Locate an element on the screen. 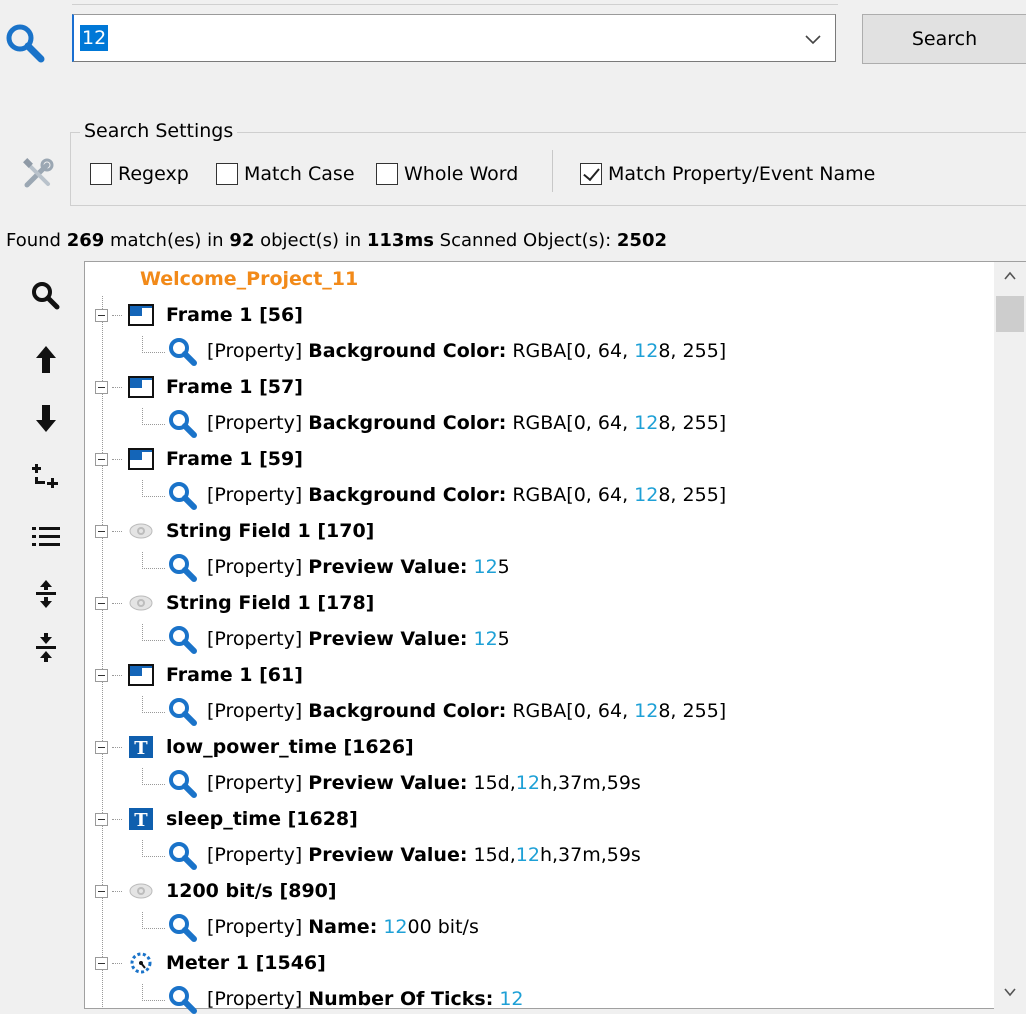 The image size is (1026, 1014). tree-object-row: 1200 bit/s [890] is located at coordinates (216, 891).